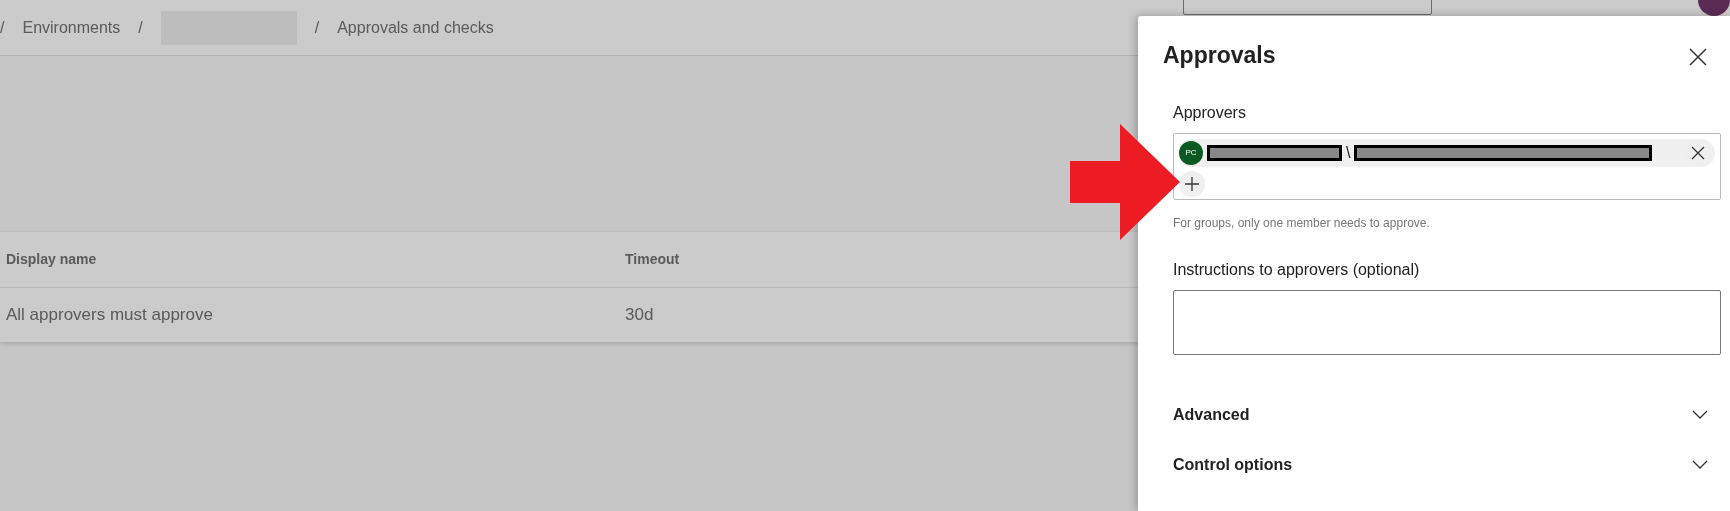 This screenshot has height=511, width=1730. Describe the element at coordinates (1302, 223) in the screenshot. I see `helper-text: For groups, only one member needs to approve.` at that location.